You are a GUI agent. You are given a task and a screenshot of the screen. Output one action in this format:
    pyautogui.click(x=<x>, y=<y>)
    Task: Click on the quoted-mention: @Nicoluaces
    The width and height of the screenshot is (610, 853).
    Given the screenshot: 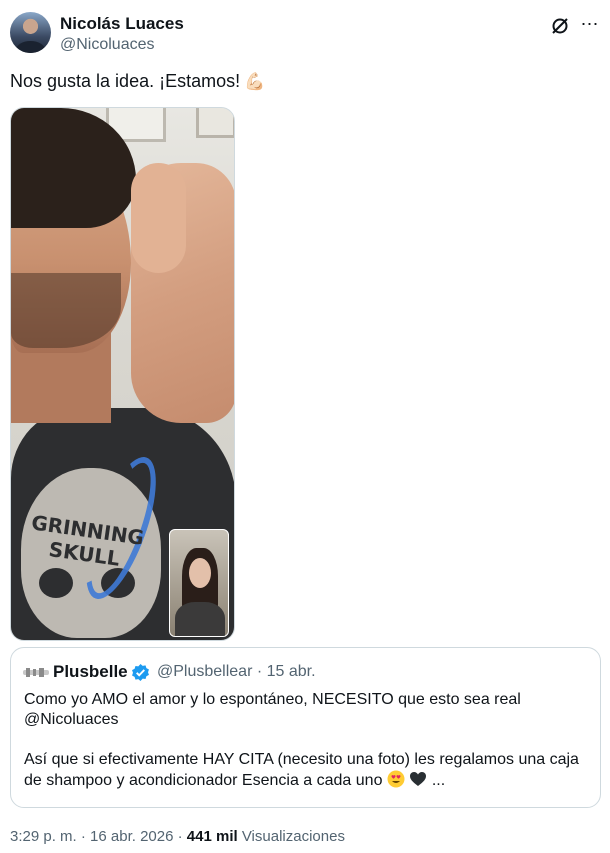 What is the action you would take?
    pyautogui.click(x=307, y=720)
    